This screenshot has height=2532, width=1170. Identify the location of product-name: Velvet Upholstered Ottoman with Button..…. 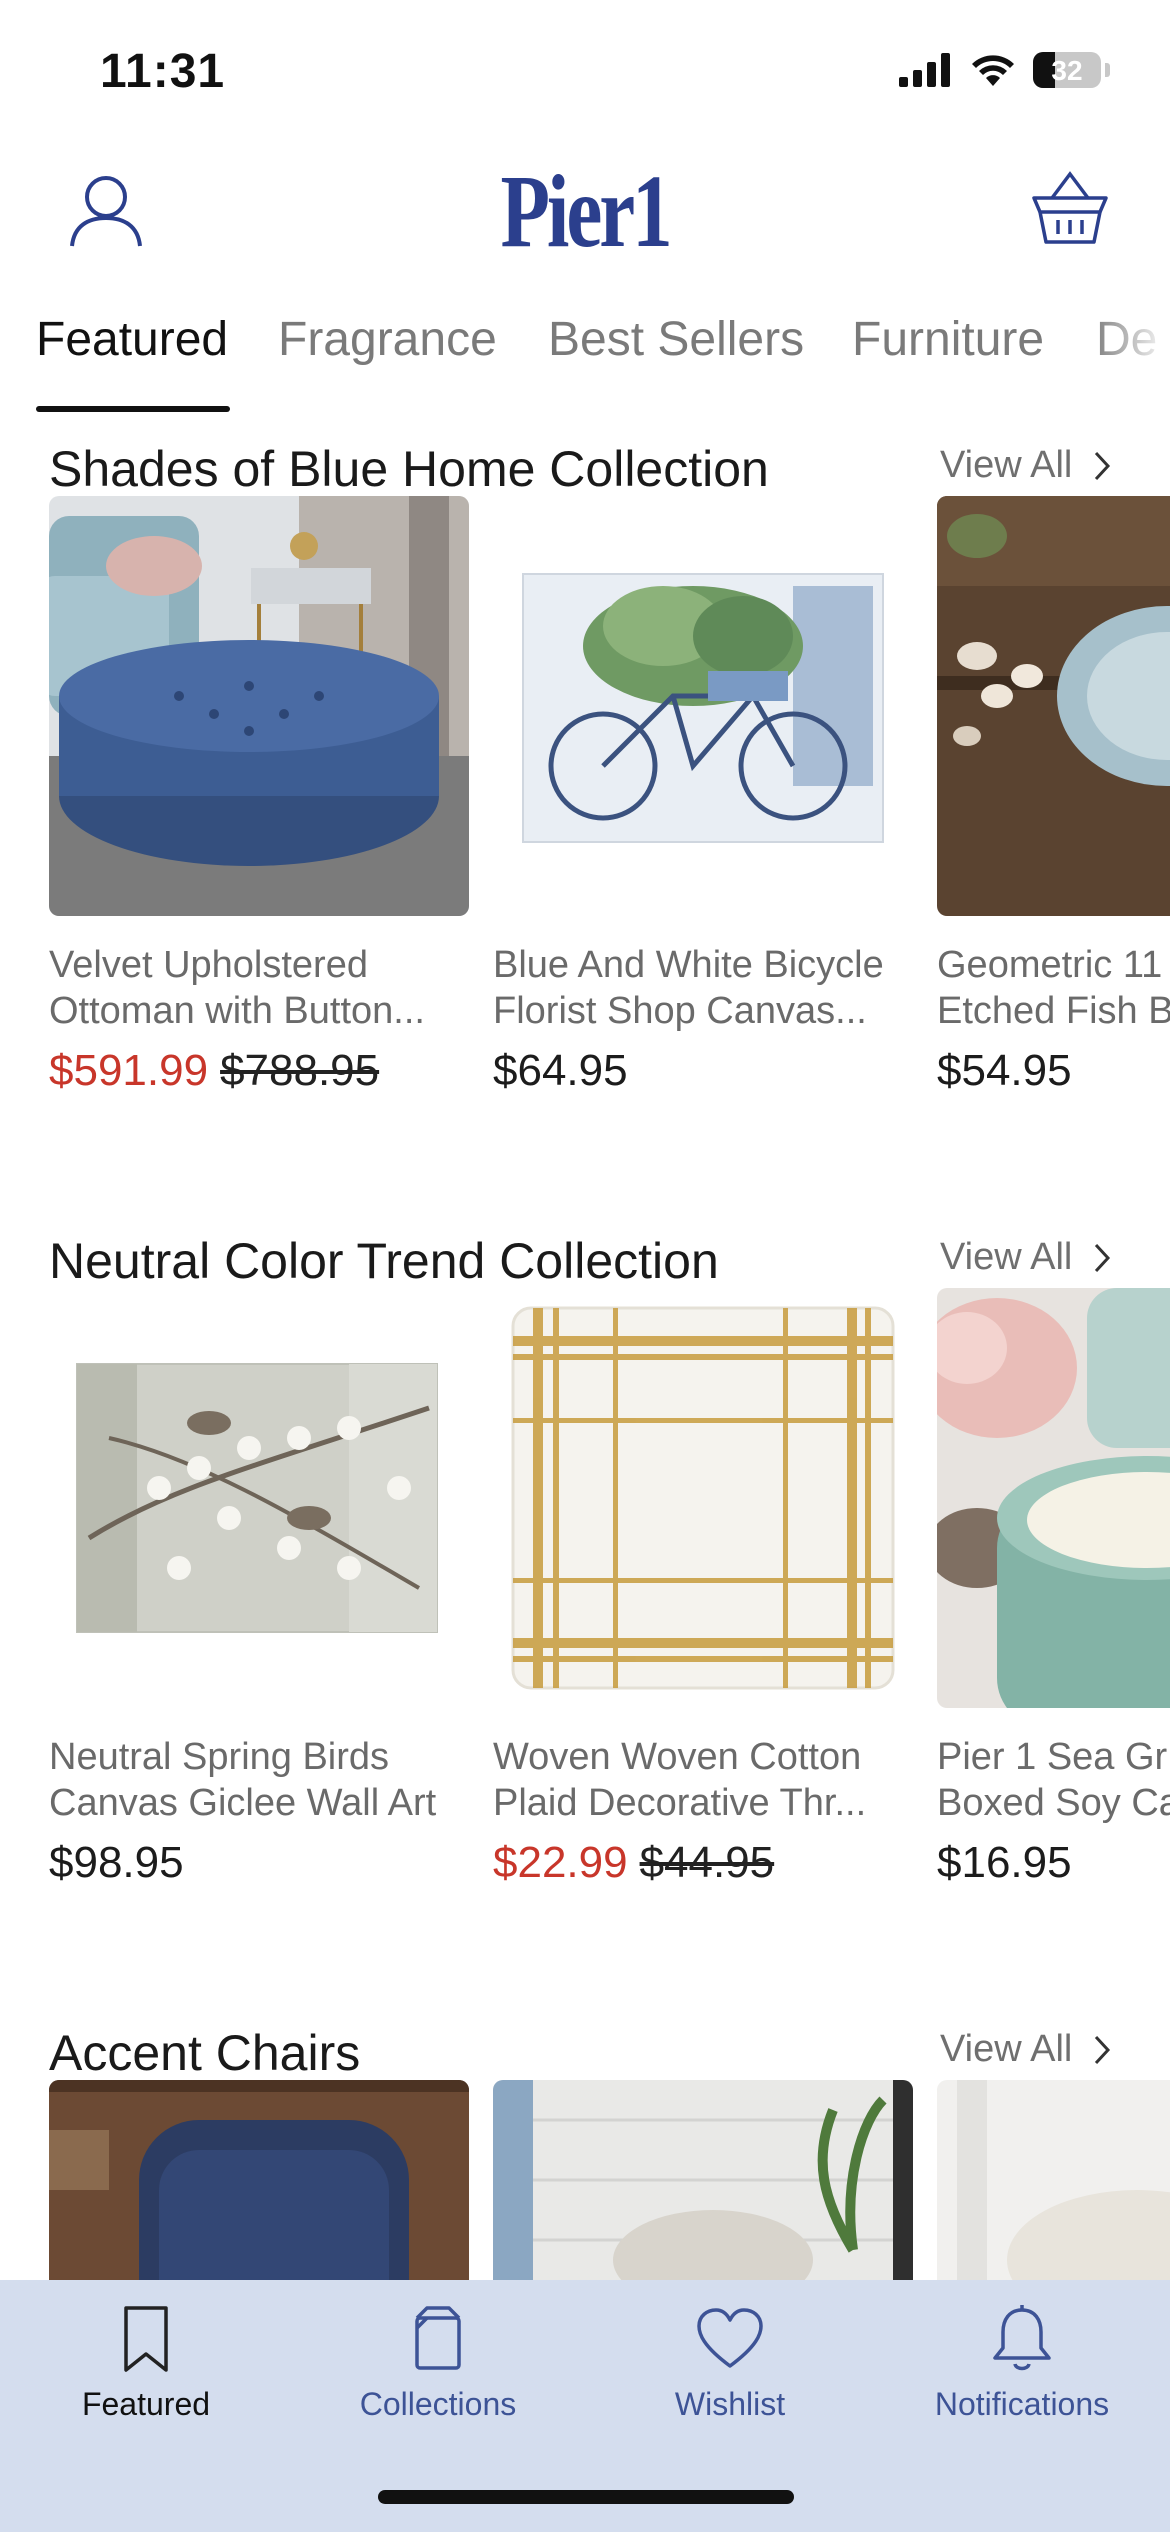
(259, 988).